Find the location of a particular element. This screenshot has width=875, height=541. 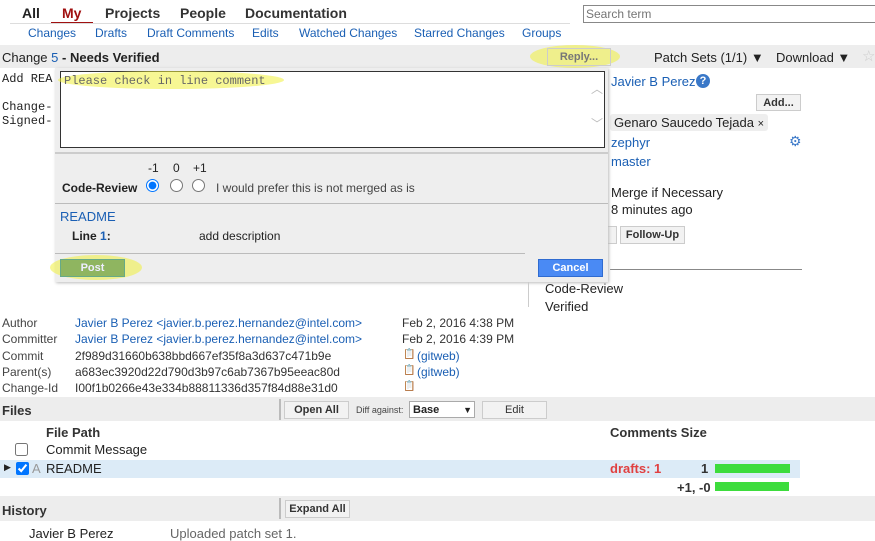

change-status: - Needs Verified is located at coordinates (111, 57).